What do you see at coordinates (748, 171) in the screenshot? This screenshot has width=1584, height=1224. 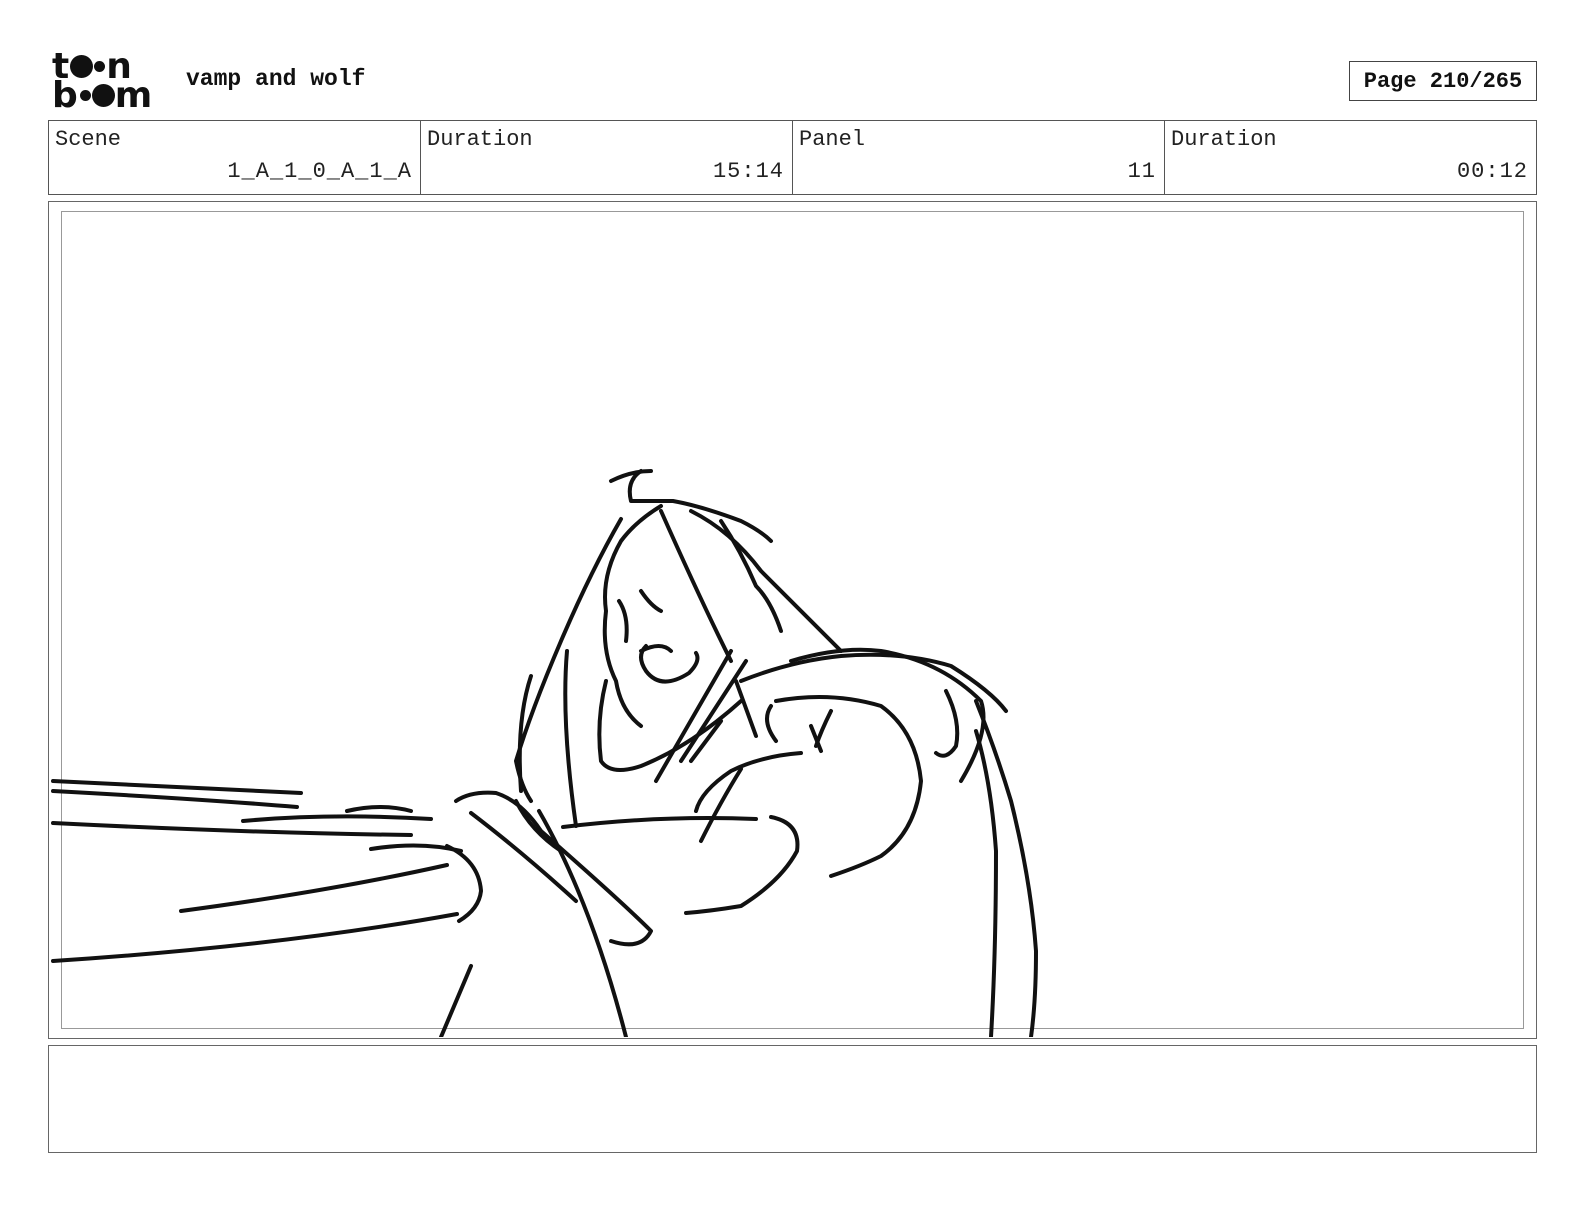 I see `scene-duration-value: 15:14` at bounding box center [748, 171].